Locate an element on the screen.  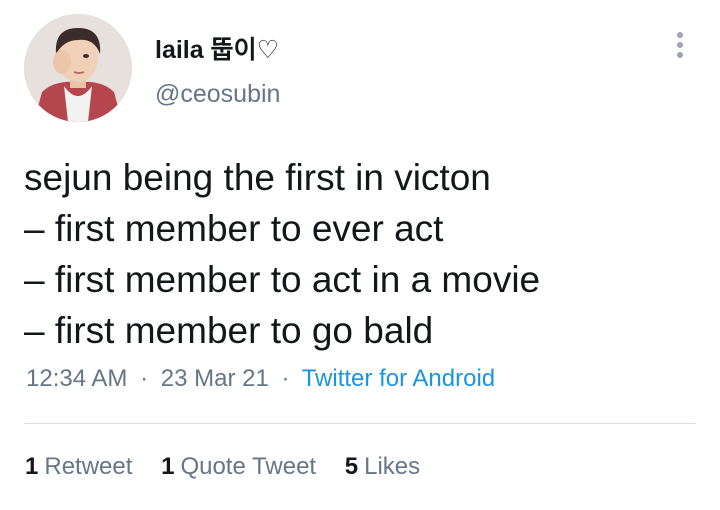
more-vertical-icon is located at coordinates (680, 47).